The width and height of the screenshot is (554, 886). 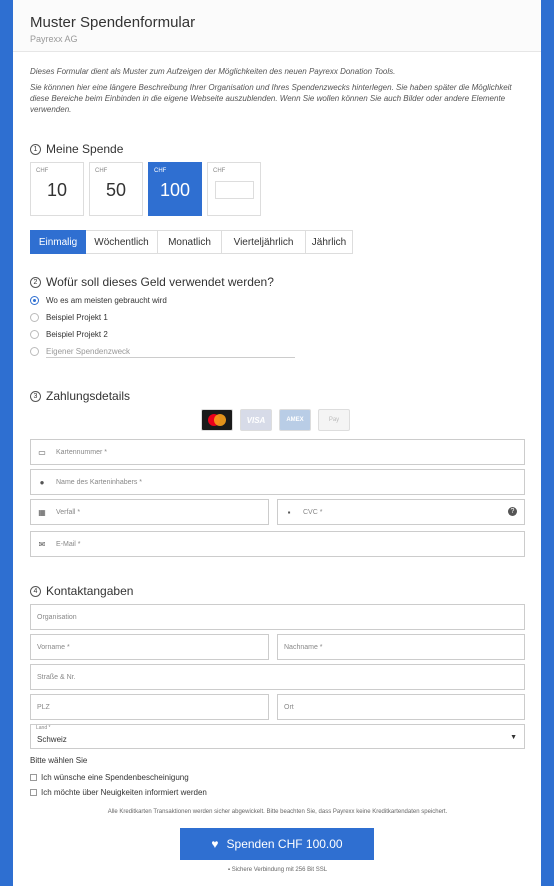 What do you see at coordinates (59, 760) in the screenshot?
I see `choose-label: Bitte wählen Sie` at bounding box center [59, 760].